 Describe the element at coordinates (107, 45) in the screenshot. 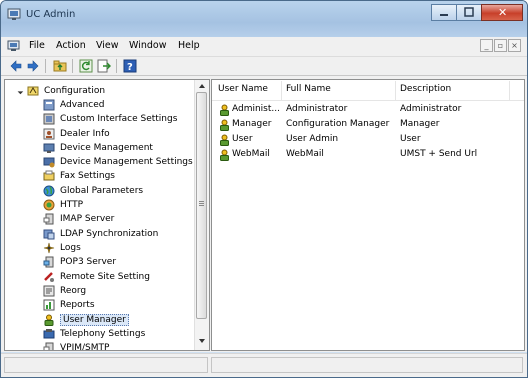

I see `menu-view: View` at that location.